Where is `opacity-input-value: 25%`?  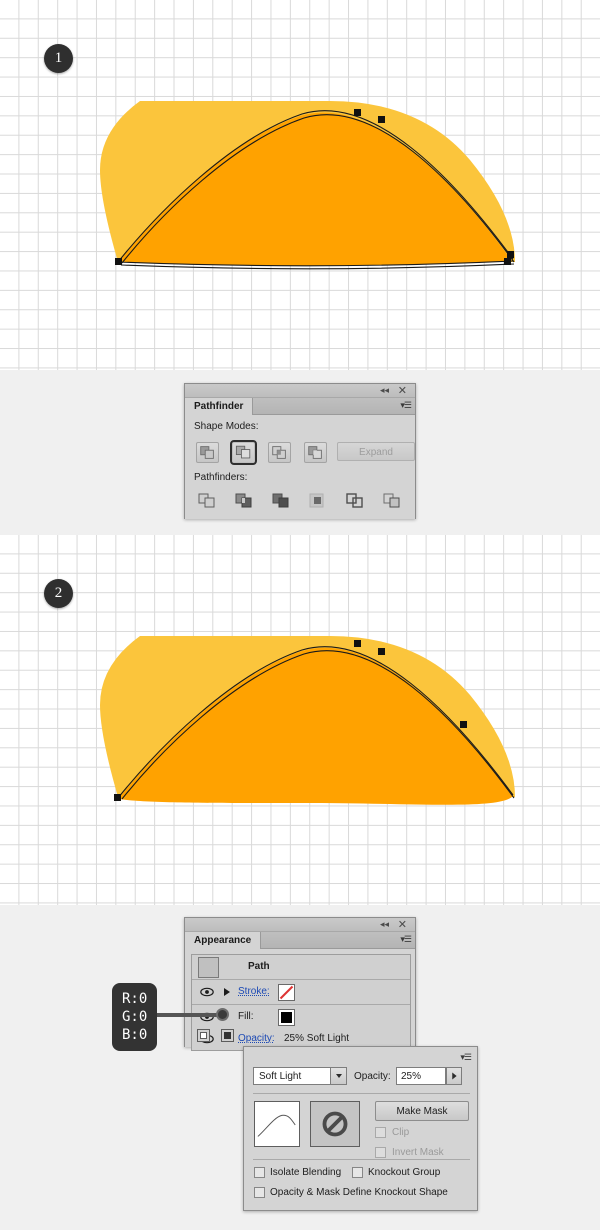 opacity-input-value: 25% is located at coordinates (411, 1076).